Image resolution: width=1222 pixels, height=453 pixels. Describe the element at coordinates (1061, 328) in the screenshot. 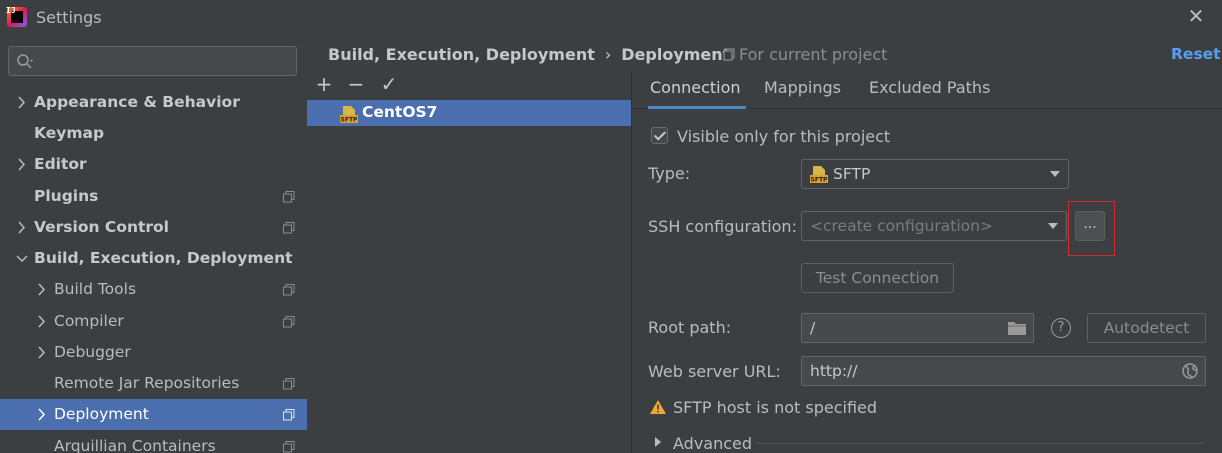

I see `help-icon: ?` at that location.